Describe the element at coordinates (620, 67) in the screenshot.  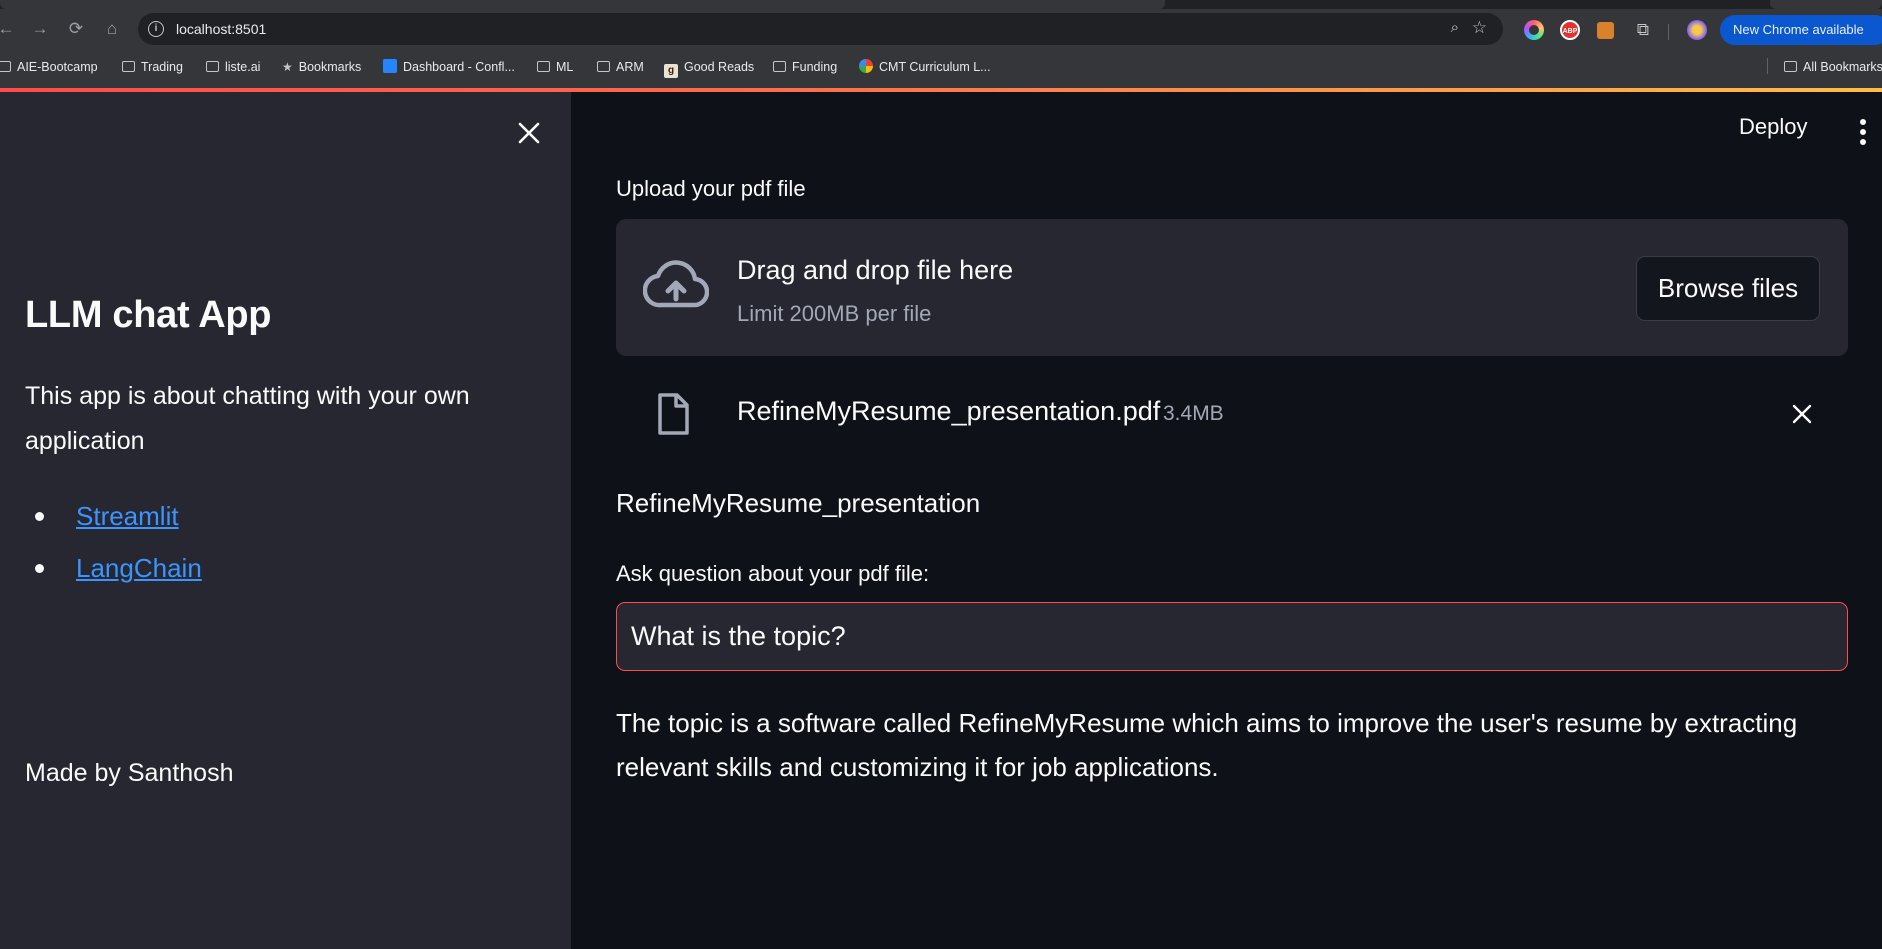
I see `bookmark-item: ARM` at that location.